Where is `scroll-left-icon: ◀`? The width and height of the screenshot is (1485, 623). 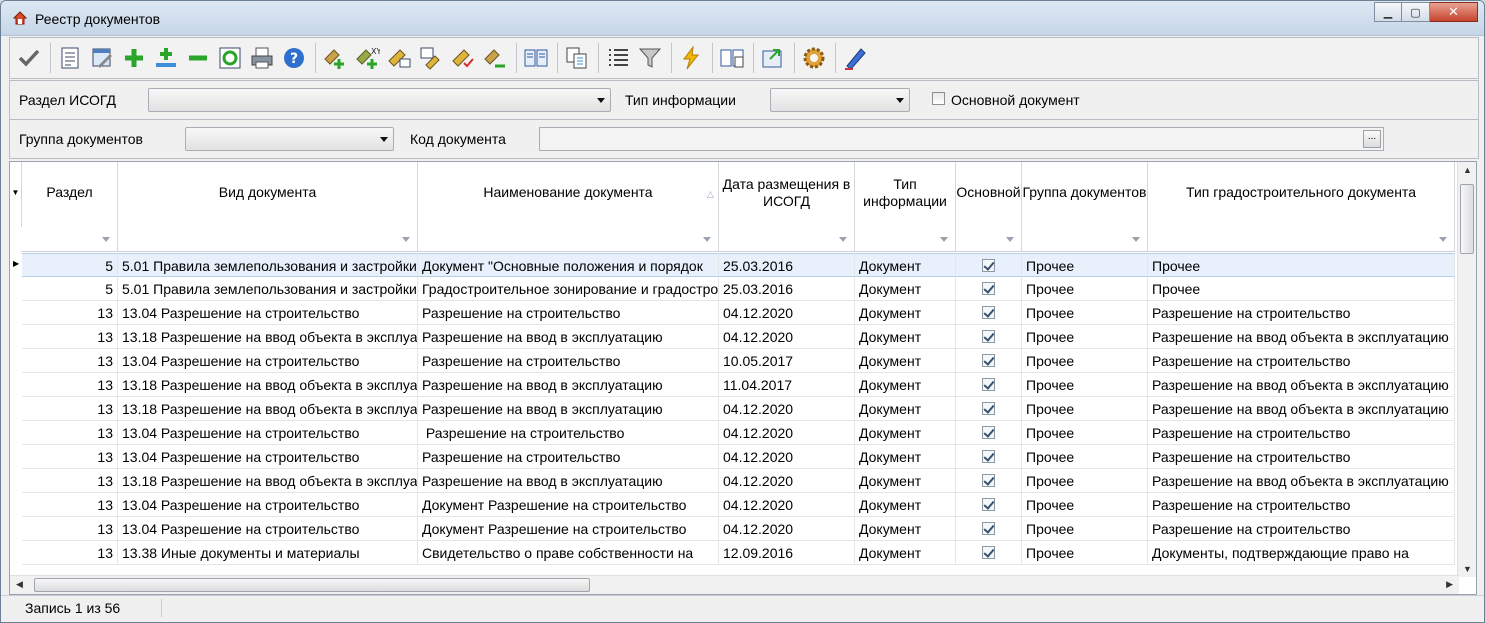
scroll-left-icon: ◀ is located at coordinates (19, 584).